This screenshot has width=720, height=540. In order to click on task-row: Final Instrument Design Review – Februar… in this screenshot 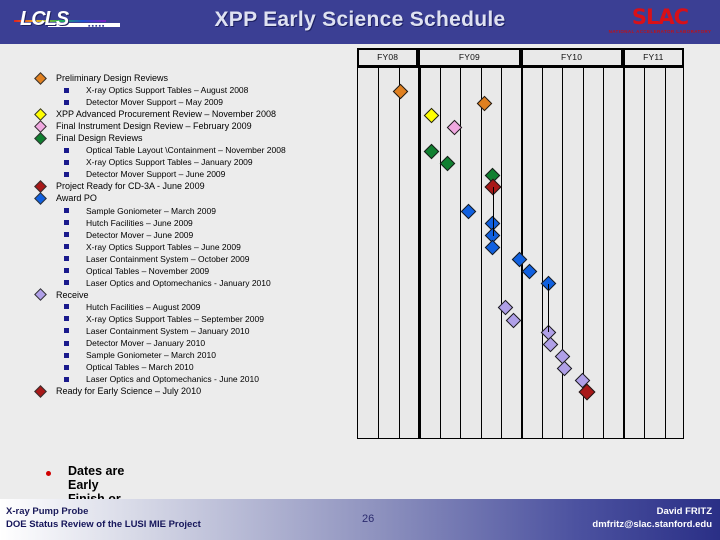, I will do `click(193, 126)`.